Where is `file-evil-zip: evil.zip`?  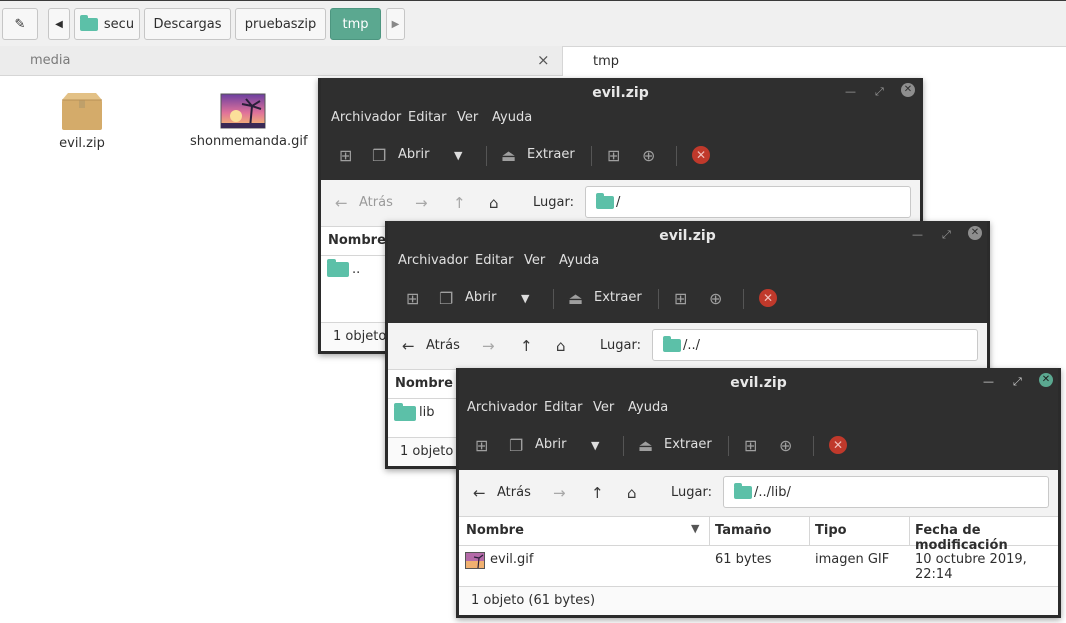 file-evil-zip: evil.zip is located at coordinates (82, 121).